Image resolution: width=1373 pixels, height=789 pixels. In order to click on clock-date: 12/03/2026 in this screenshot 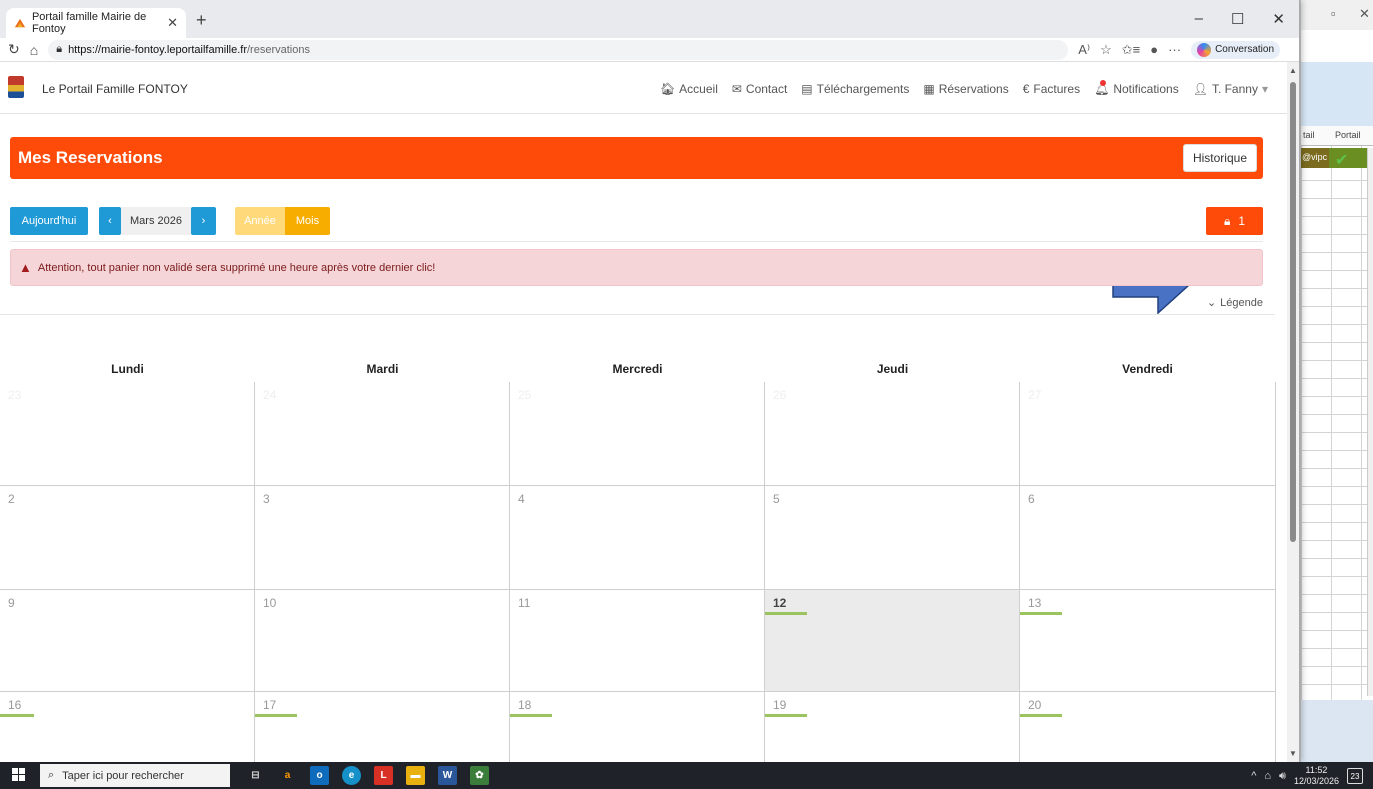, I will do `click(1316, 781)`.